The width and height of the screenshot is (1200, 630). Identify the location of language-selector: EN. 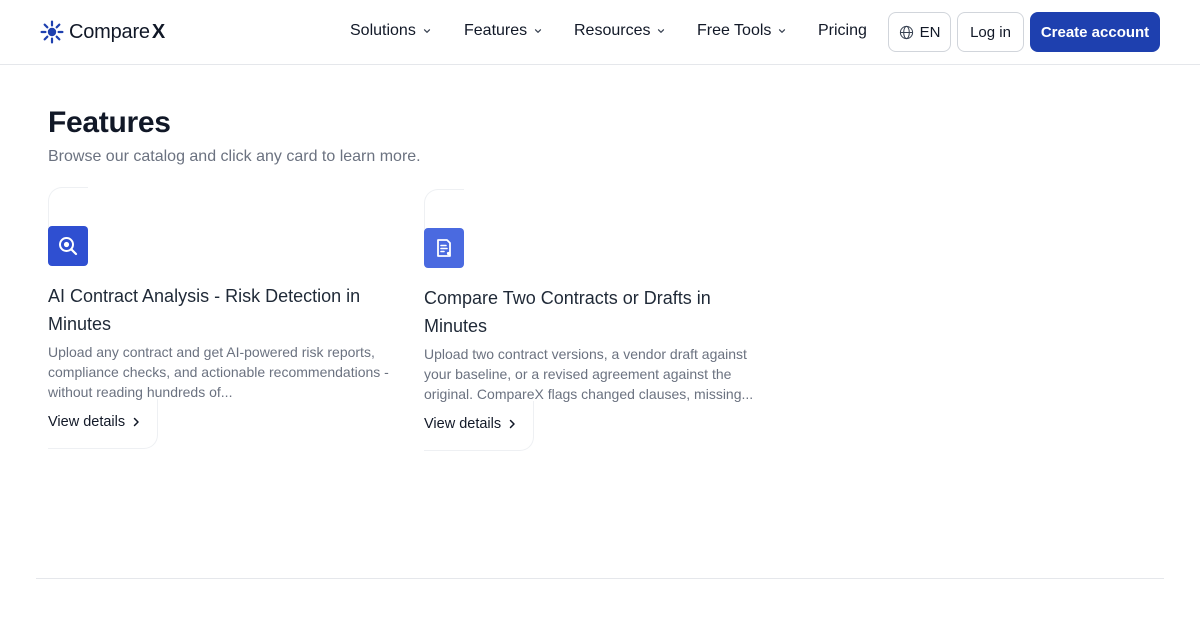
(919, 32).